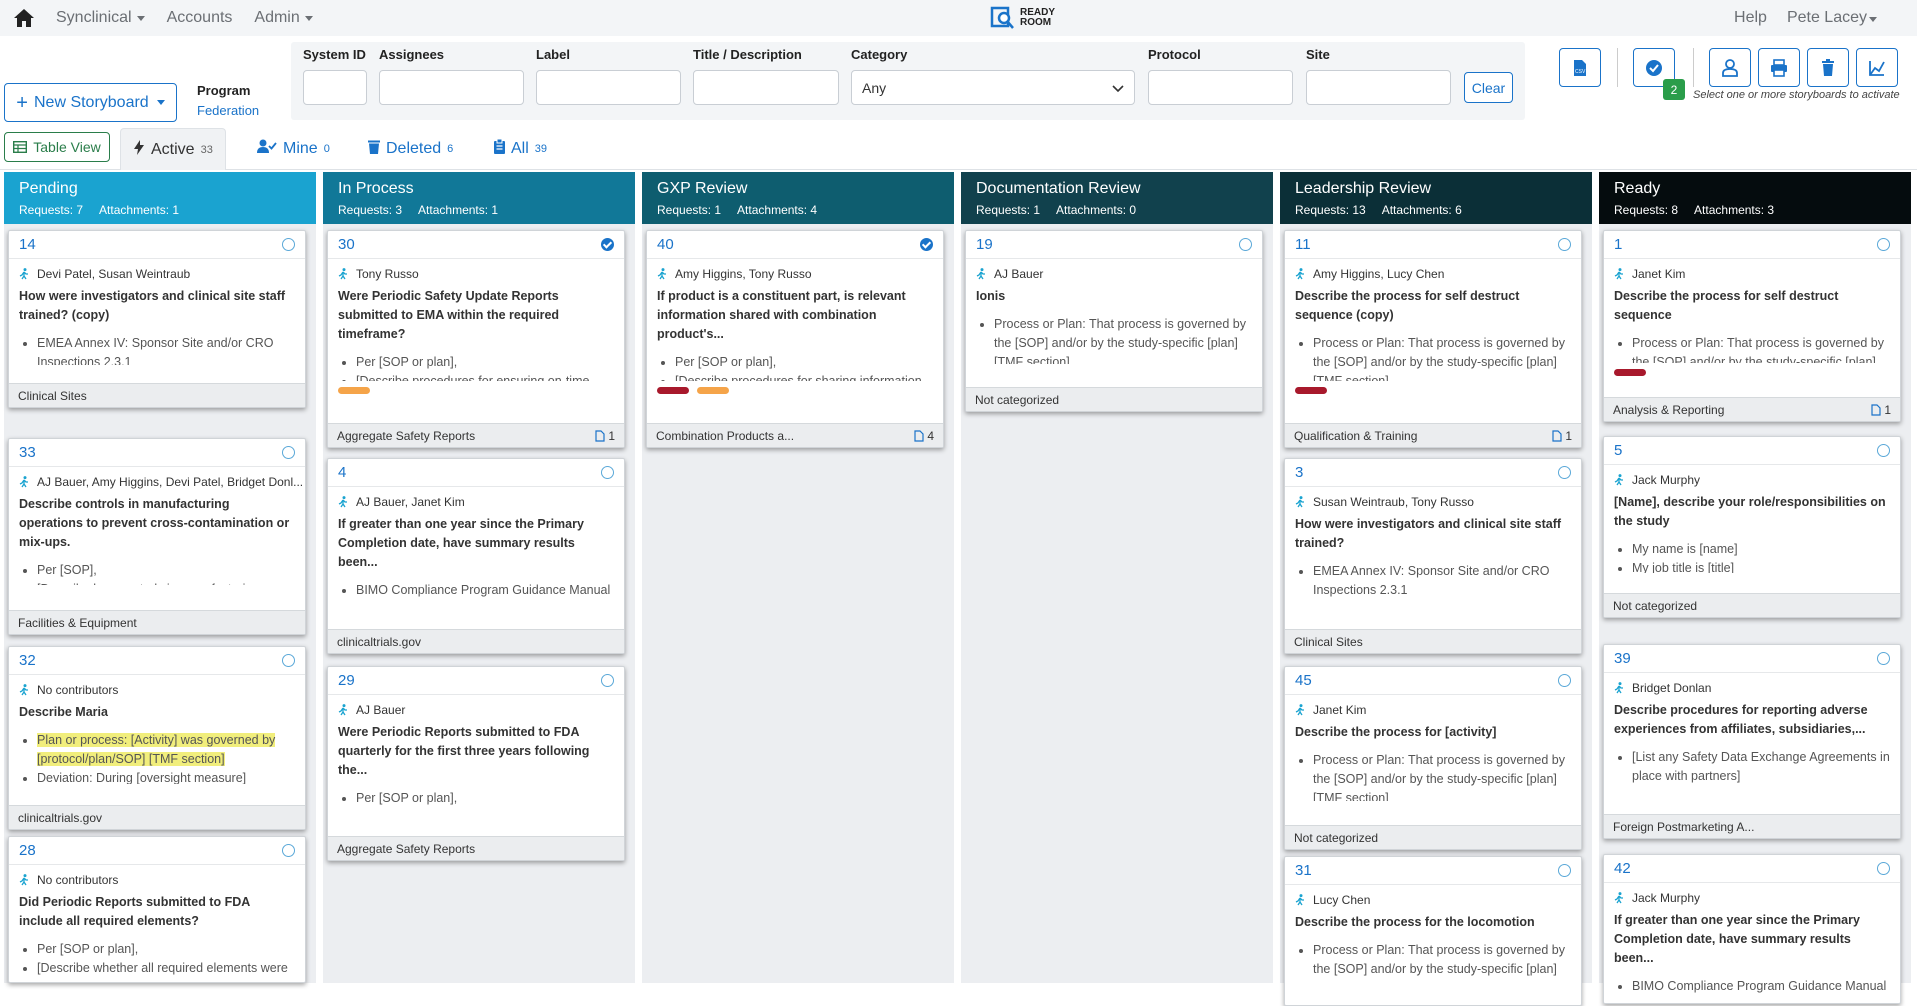 This screenshot has width=1917, height=1006. What do you see at coordinates (27, 244) in the screenshot?
I see `card-id: 14` at bounding box center [27, 244].